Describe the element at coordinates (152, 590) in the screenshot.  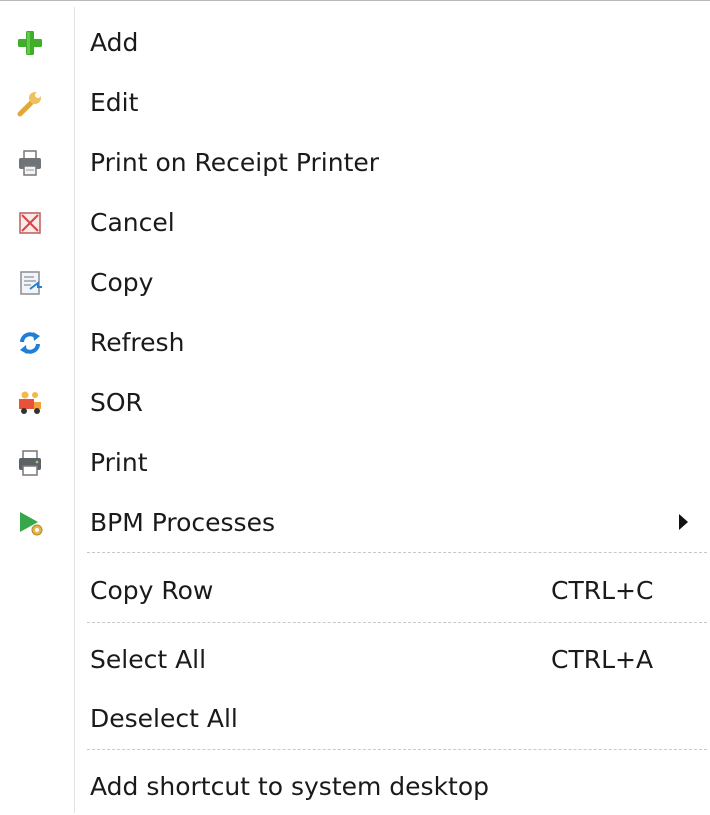
I see `menu-item-label: Copy Row` at that location.